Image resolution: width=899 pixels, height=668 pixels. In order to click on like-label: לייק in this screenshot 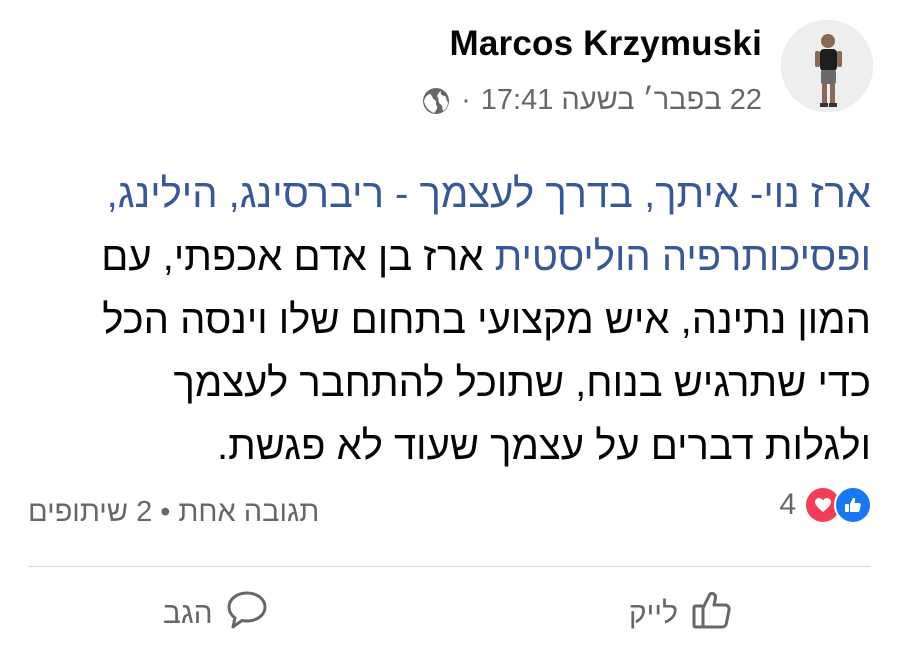, I will do `click(653, 613)`.